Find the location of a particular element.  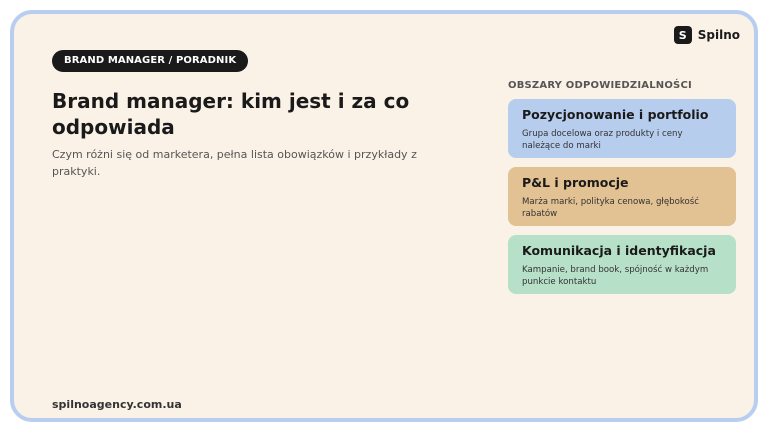

footer-url-link: spilnoagency.com.ua is located at coordinates (117, 404).